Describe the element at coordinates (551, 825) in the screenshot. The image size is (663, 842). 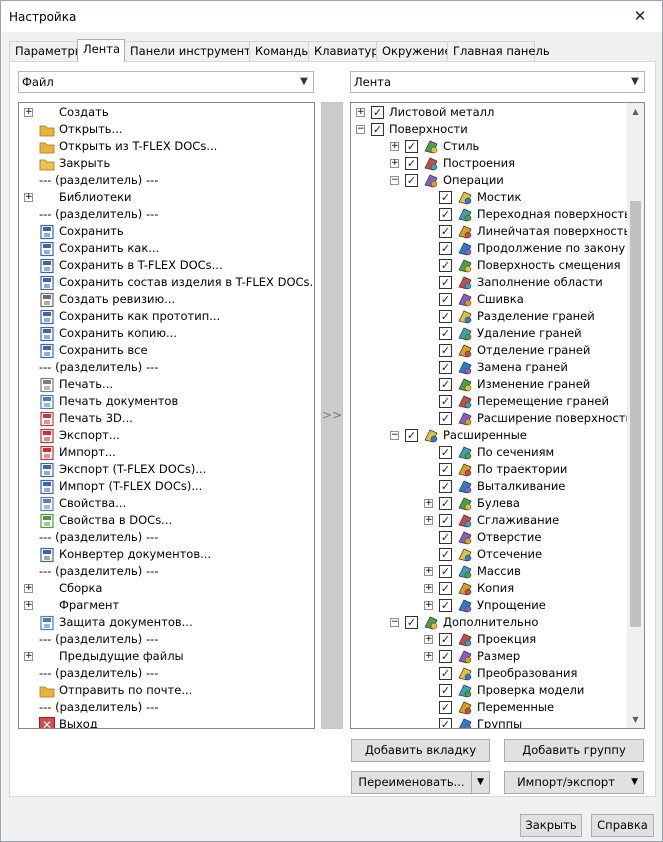
I see `close-button: Закрыть` at that location.